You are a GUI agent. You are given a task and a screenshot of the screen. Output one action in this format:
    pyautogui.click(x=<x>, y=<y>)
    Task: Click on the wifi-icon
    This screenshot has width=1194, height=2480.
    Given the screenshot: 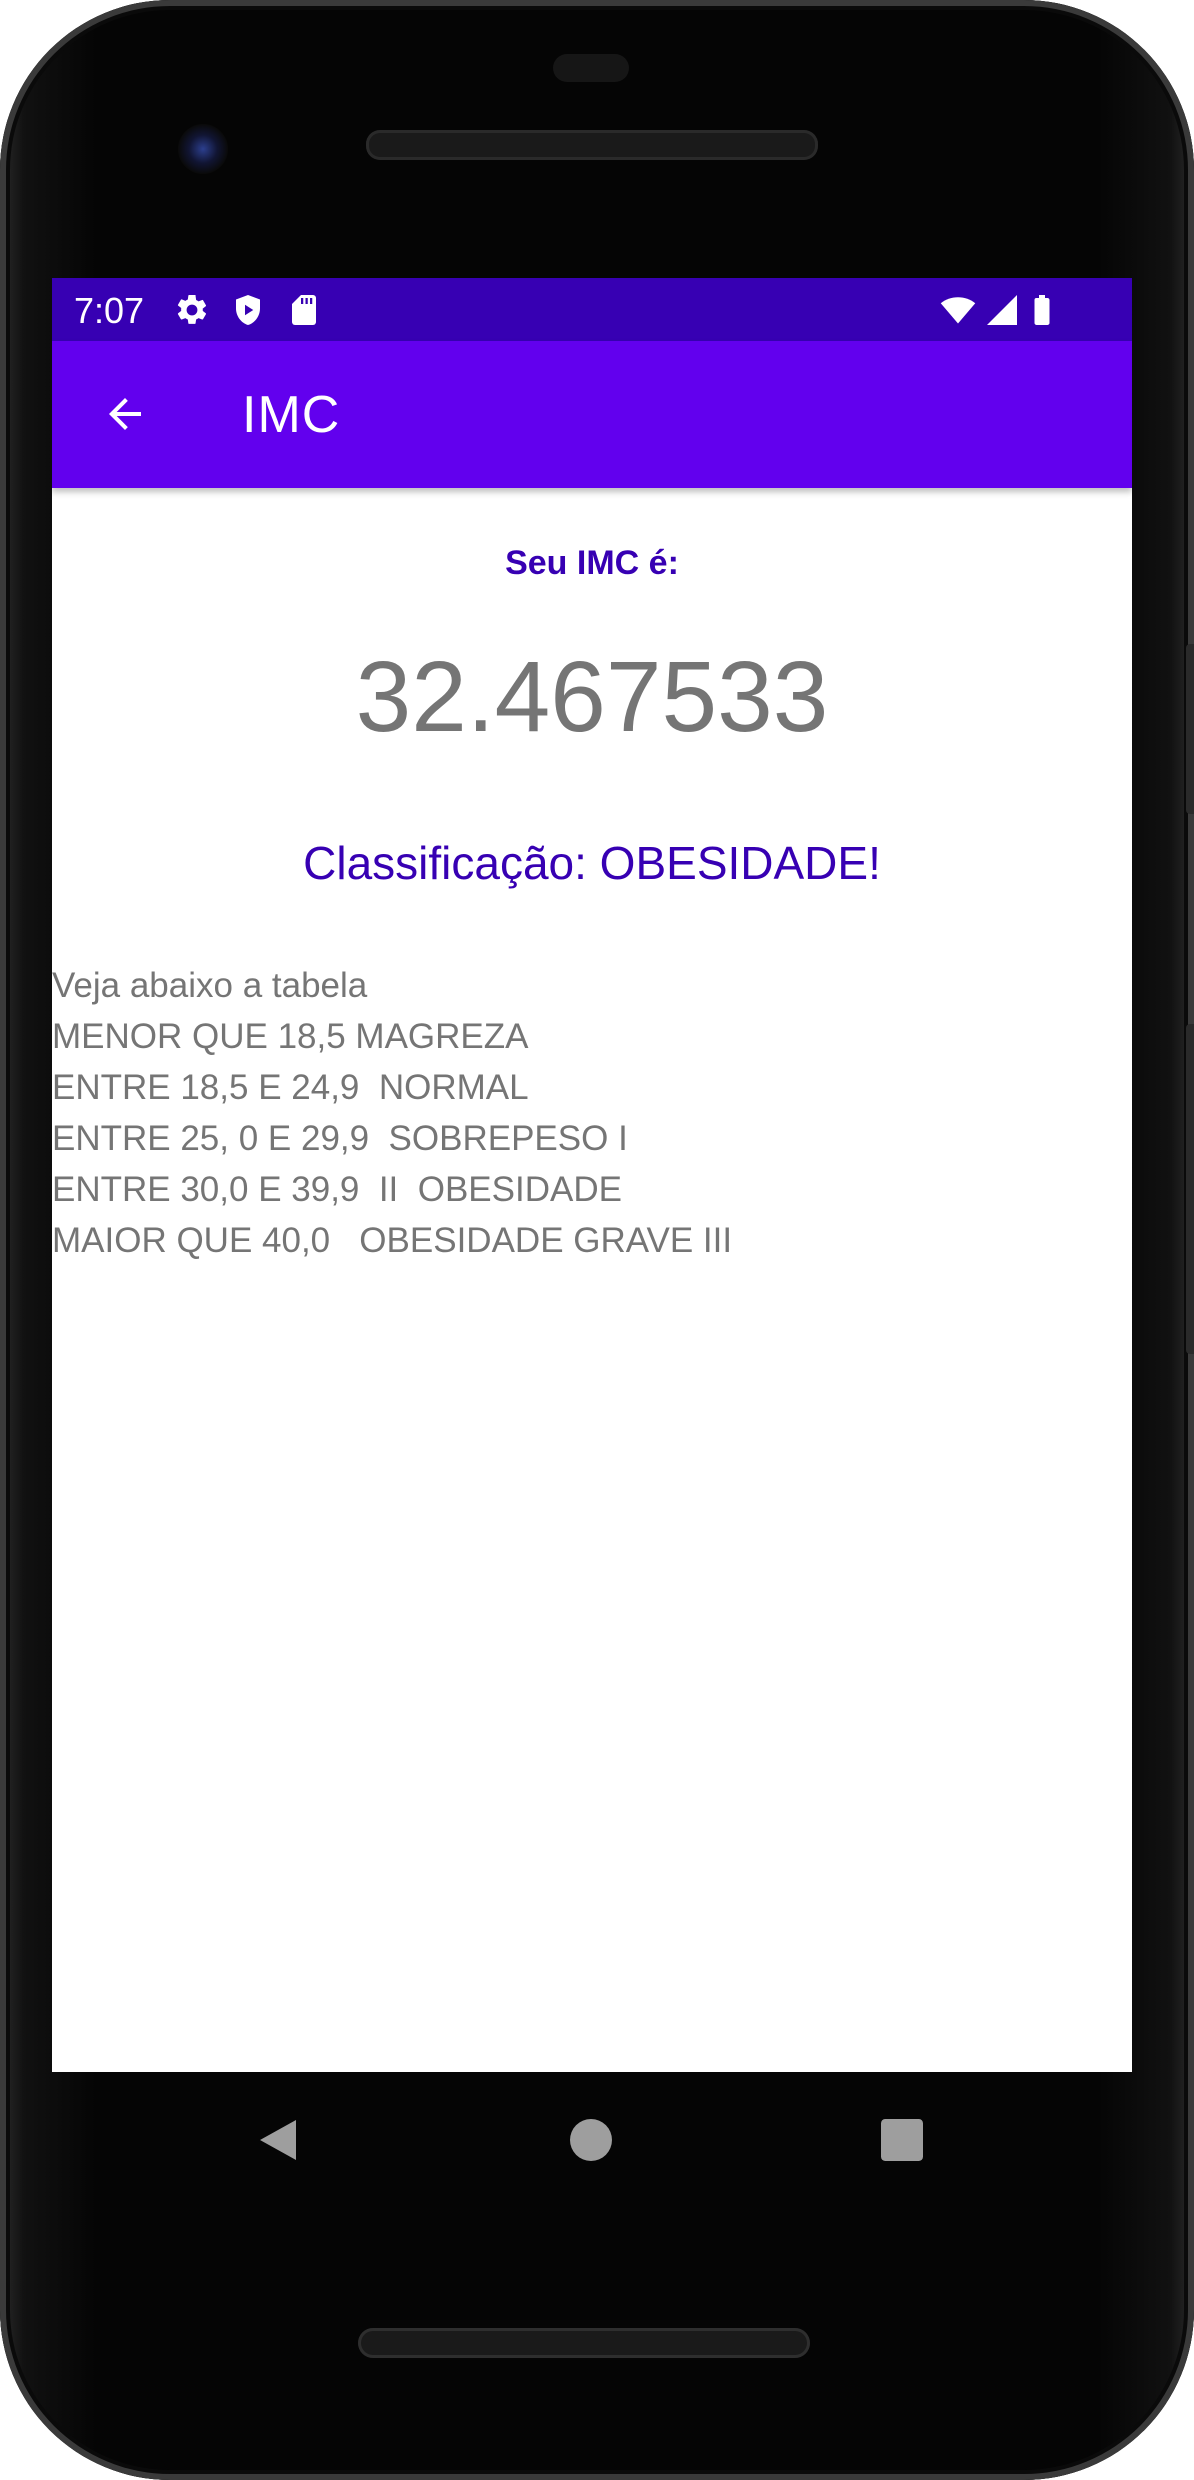 What is the action you would take?
    pyautogui.click(x=958, y=310)
    